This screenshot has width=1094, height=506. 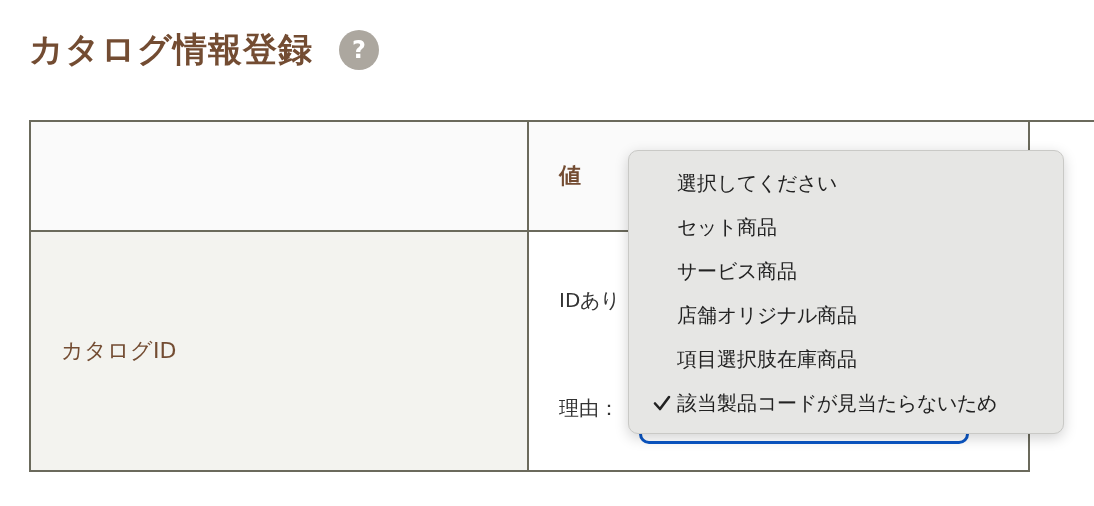 What do you see at coordinates (737, 271) in the screenshot?
I see `dropdown-option: サービス商品` at bounding box center [737, 271].